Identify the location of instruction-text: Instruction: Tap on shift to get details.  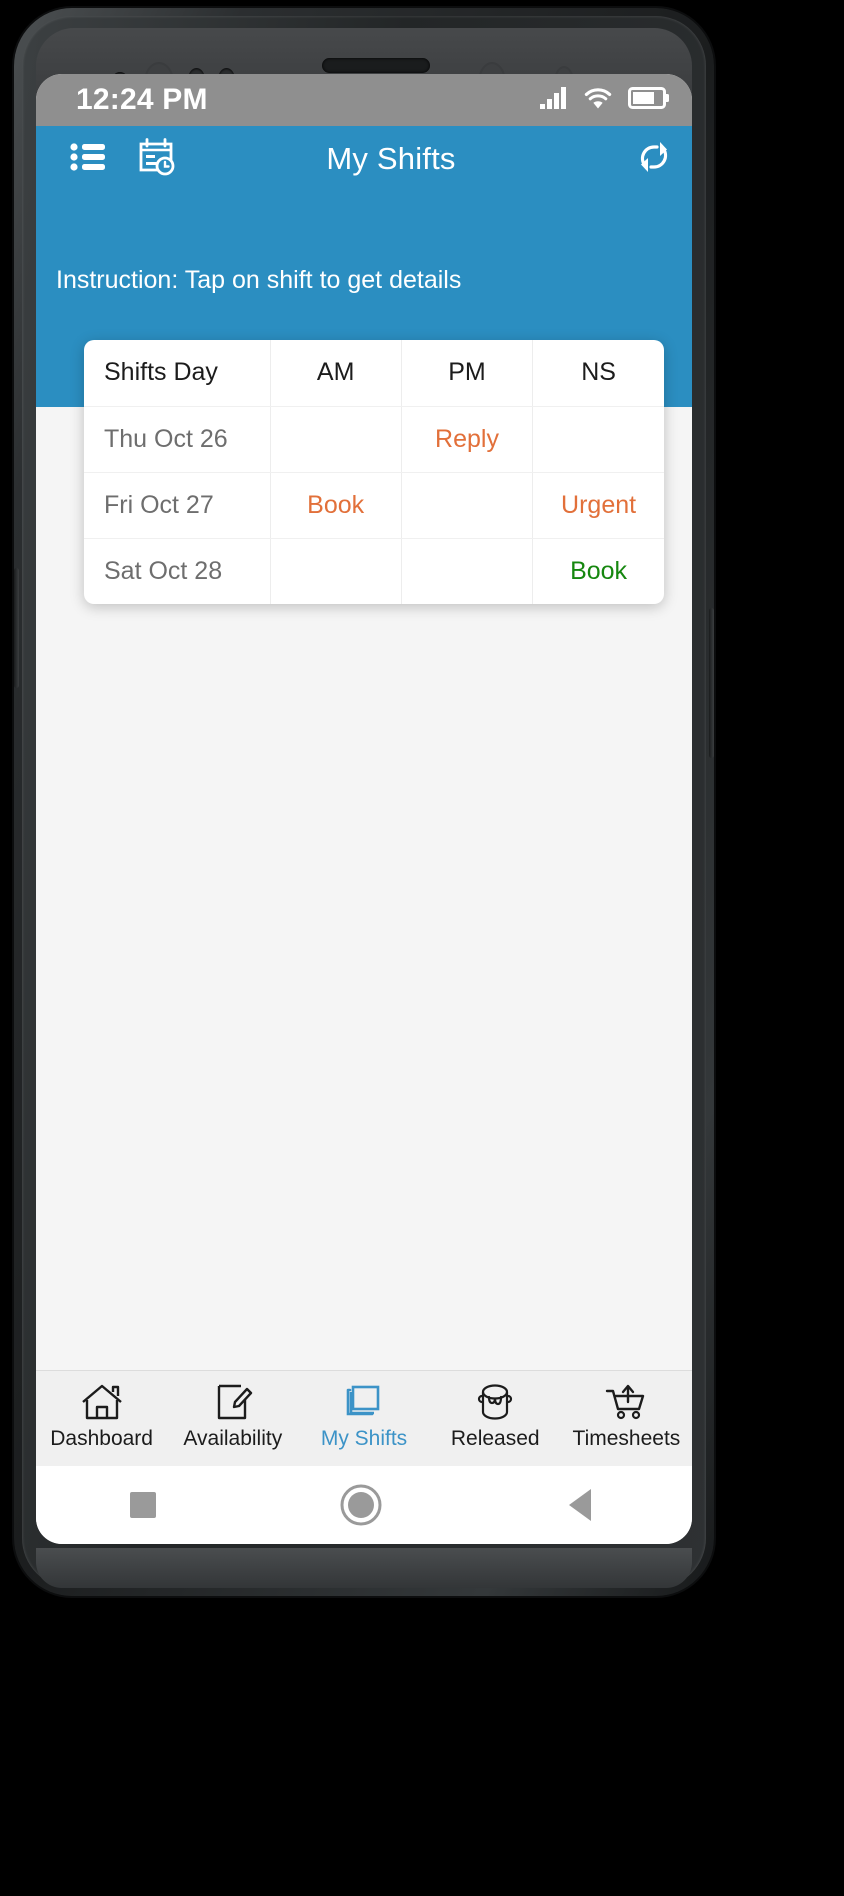
(259, 280).